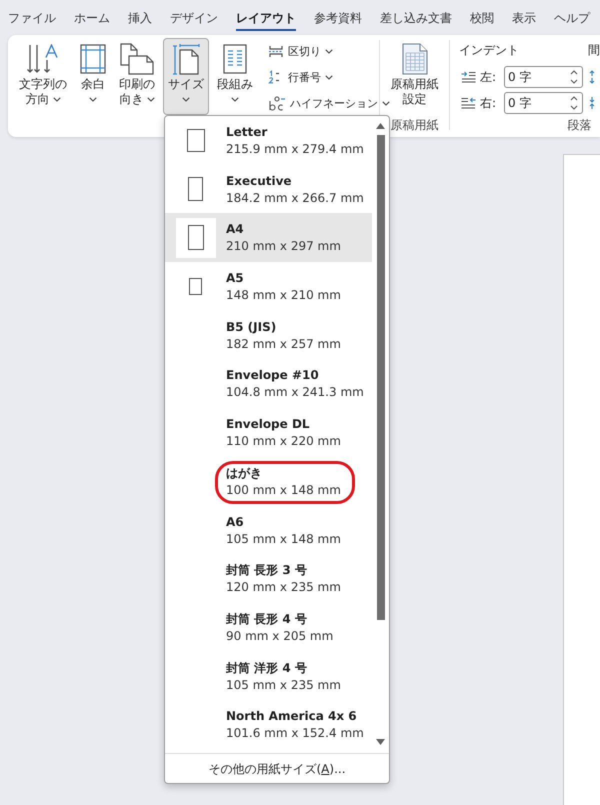  What do you see at coordinates (268, 724) in the screenshot?
I see `paper-size-option: North America 4x 6 101.6 mm x 152.4 mm` at bounding box center [268, 724].